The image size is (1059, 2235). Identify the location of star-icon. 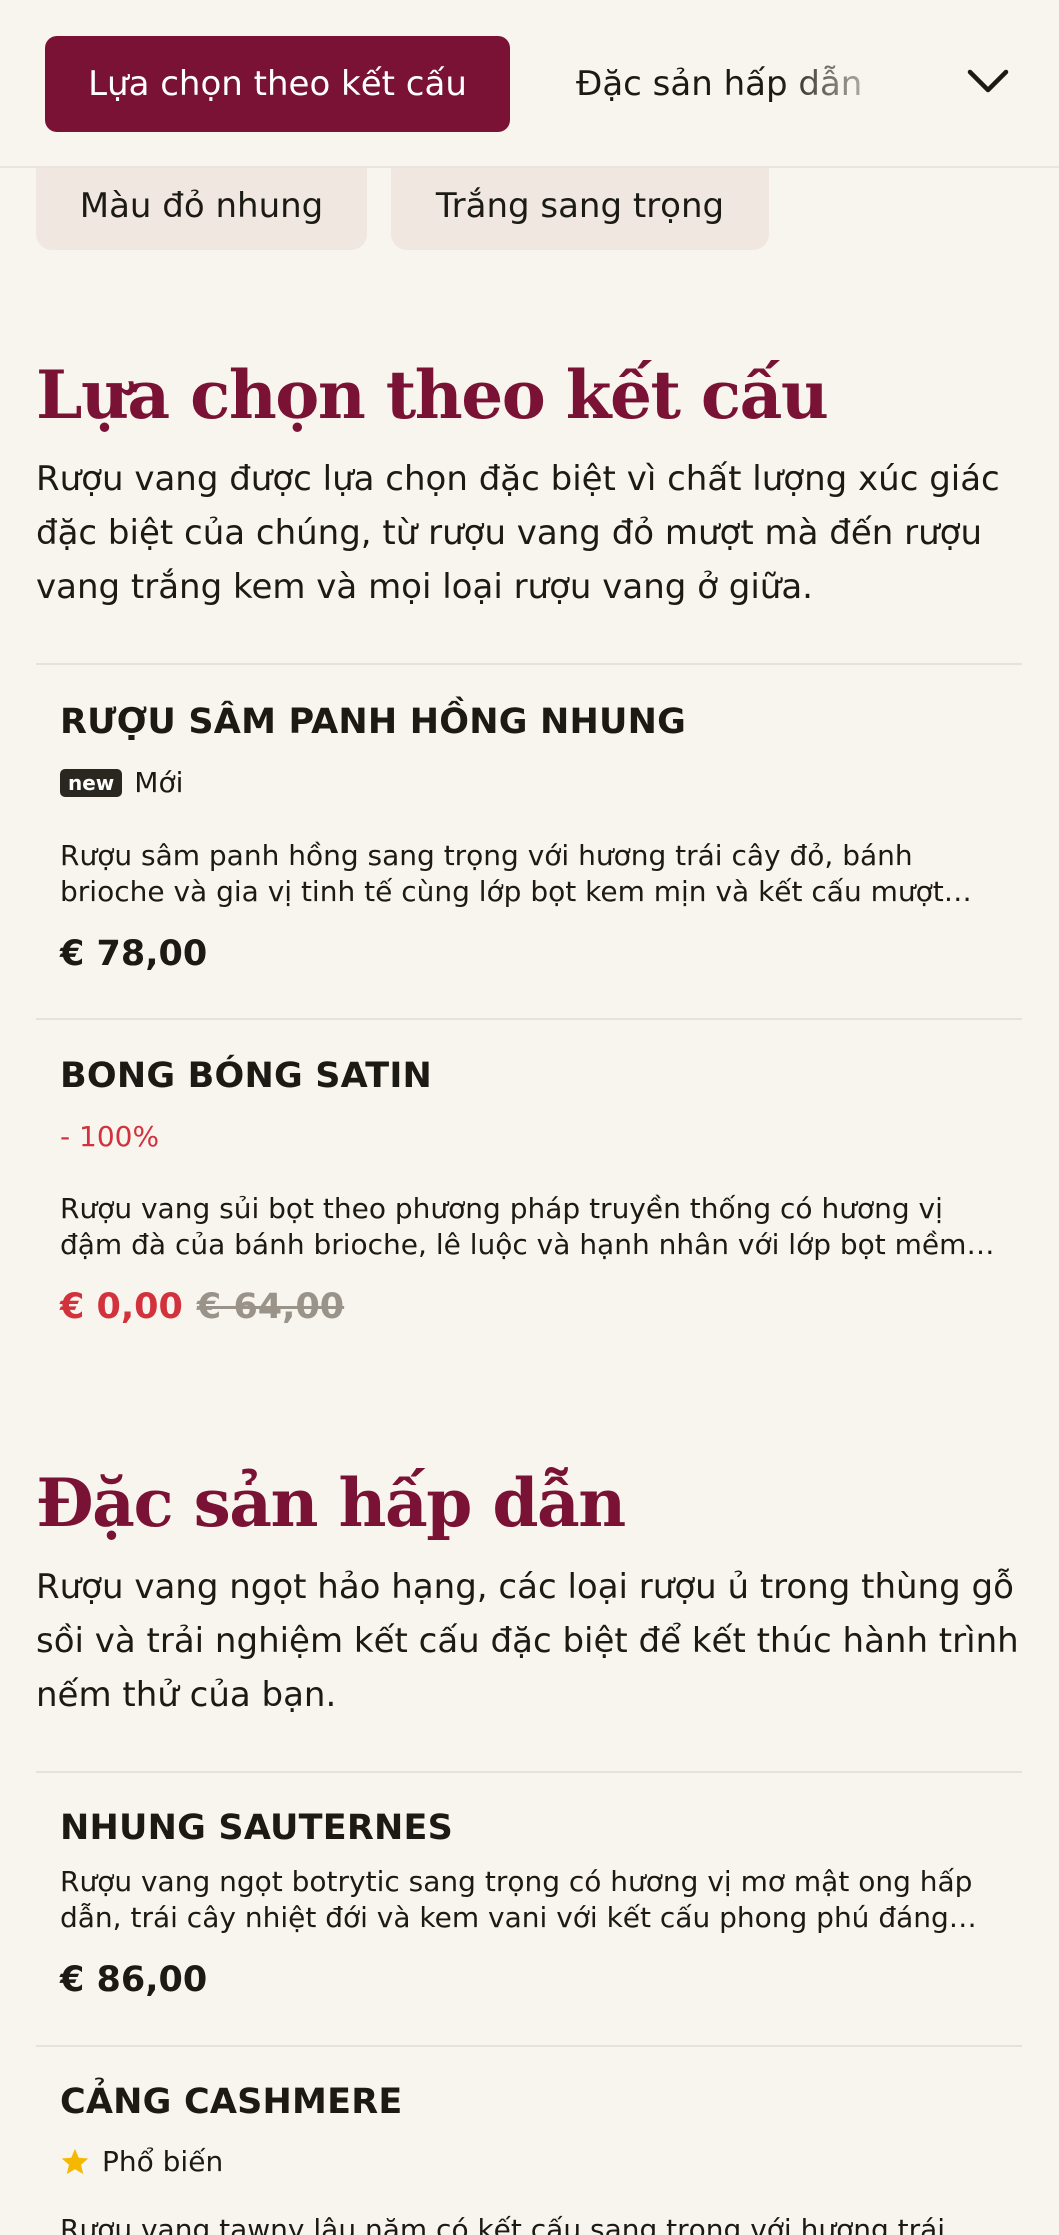
(75, 2161).